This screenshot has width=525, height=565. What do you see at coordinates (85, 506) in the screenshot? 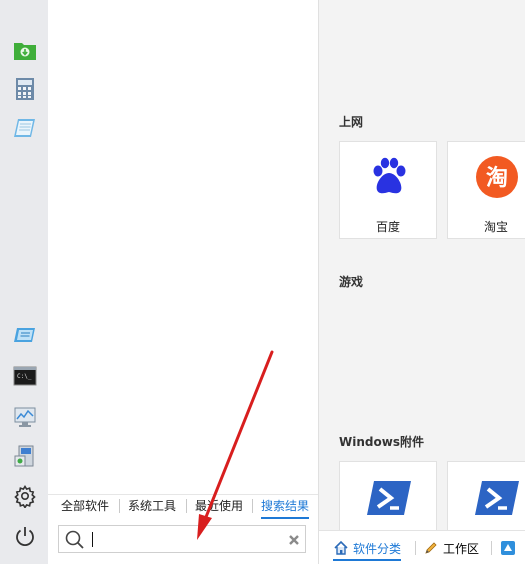
I see `tab-all-software: 全部软件` at bounding box center [85, 506].